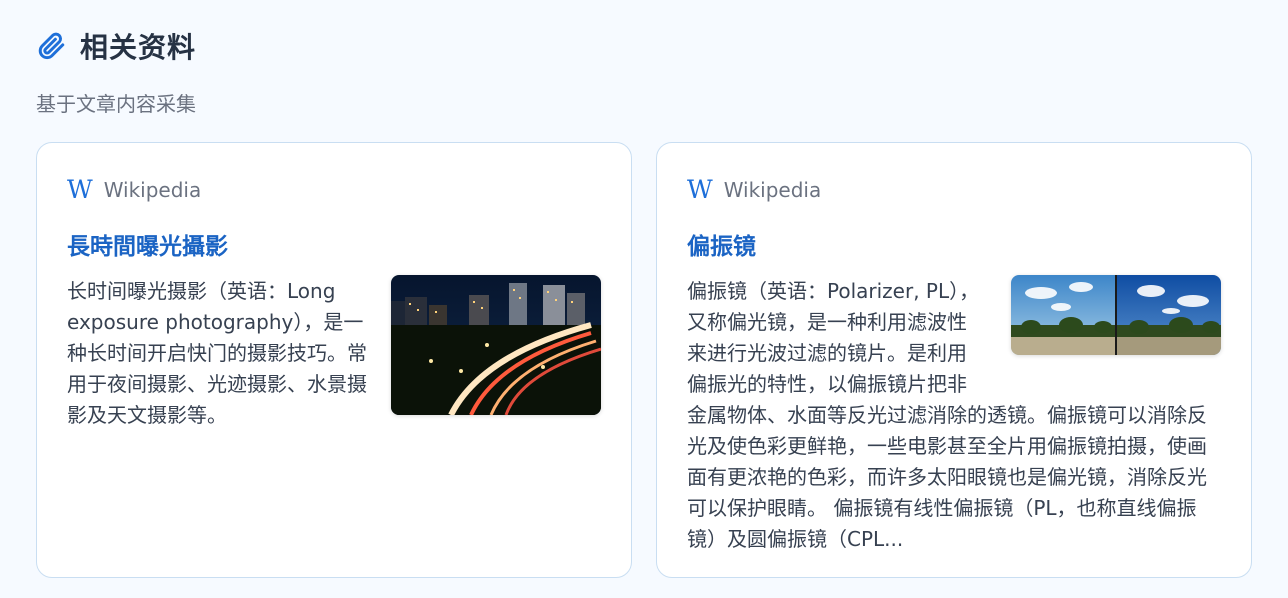 The height and width of the screenshot is (598, 1288). Describe the element at coordinates (496, 345) in the screenshot. I see `night-highway-thumbnail` at that location.